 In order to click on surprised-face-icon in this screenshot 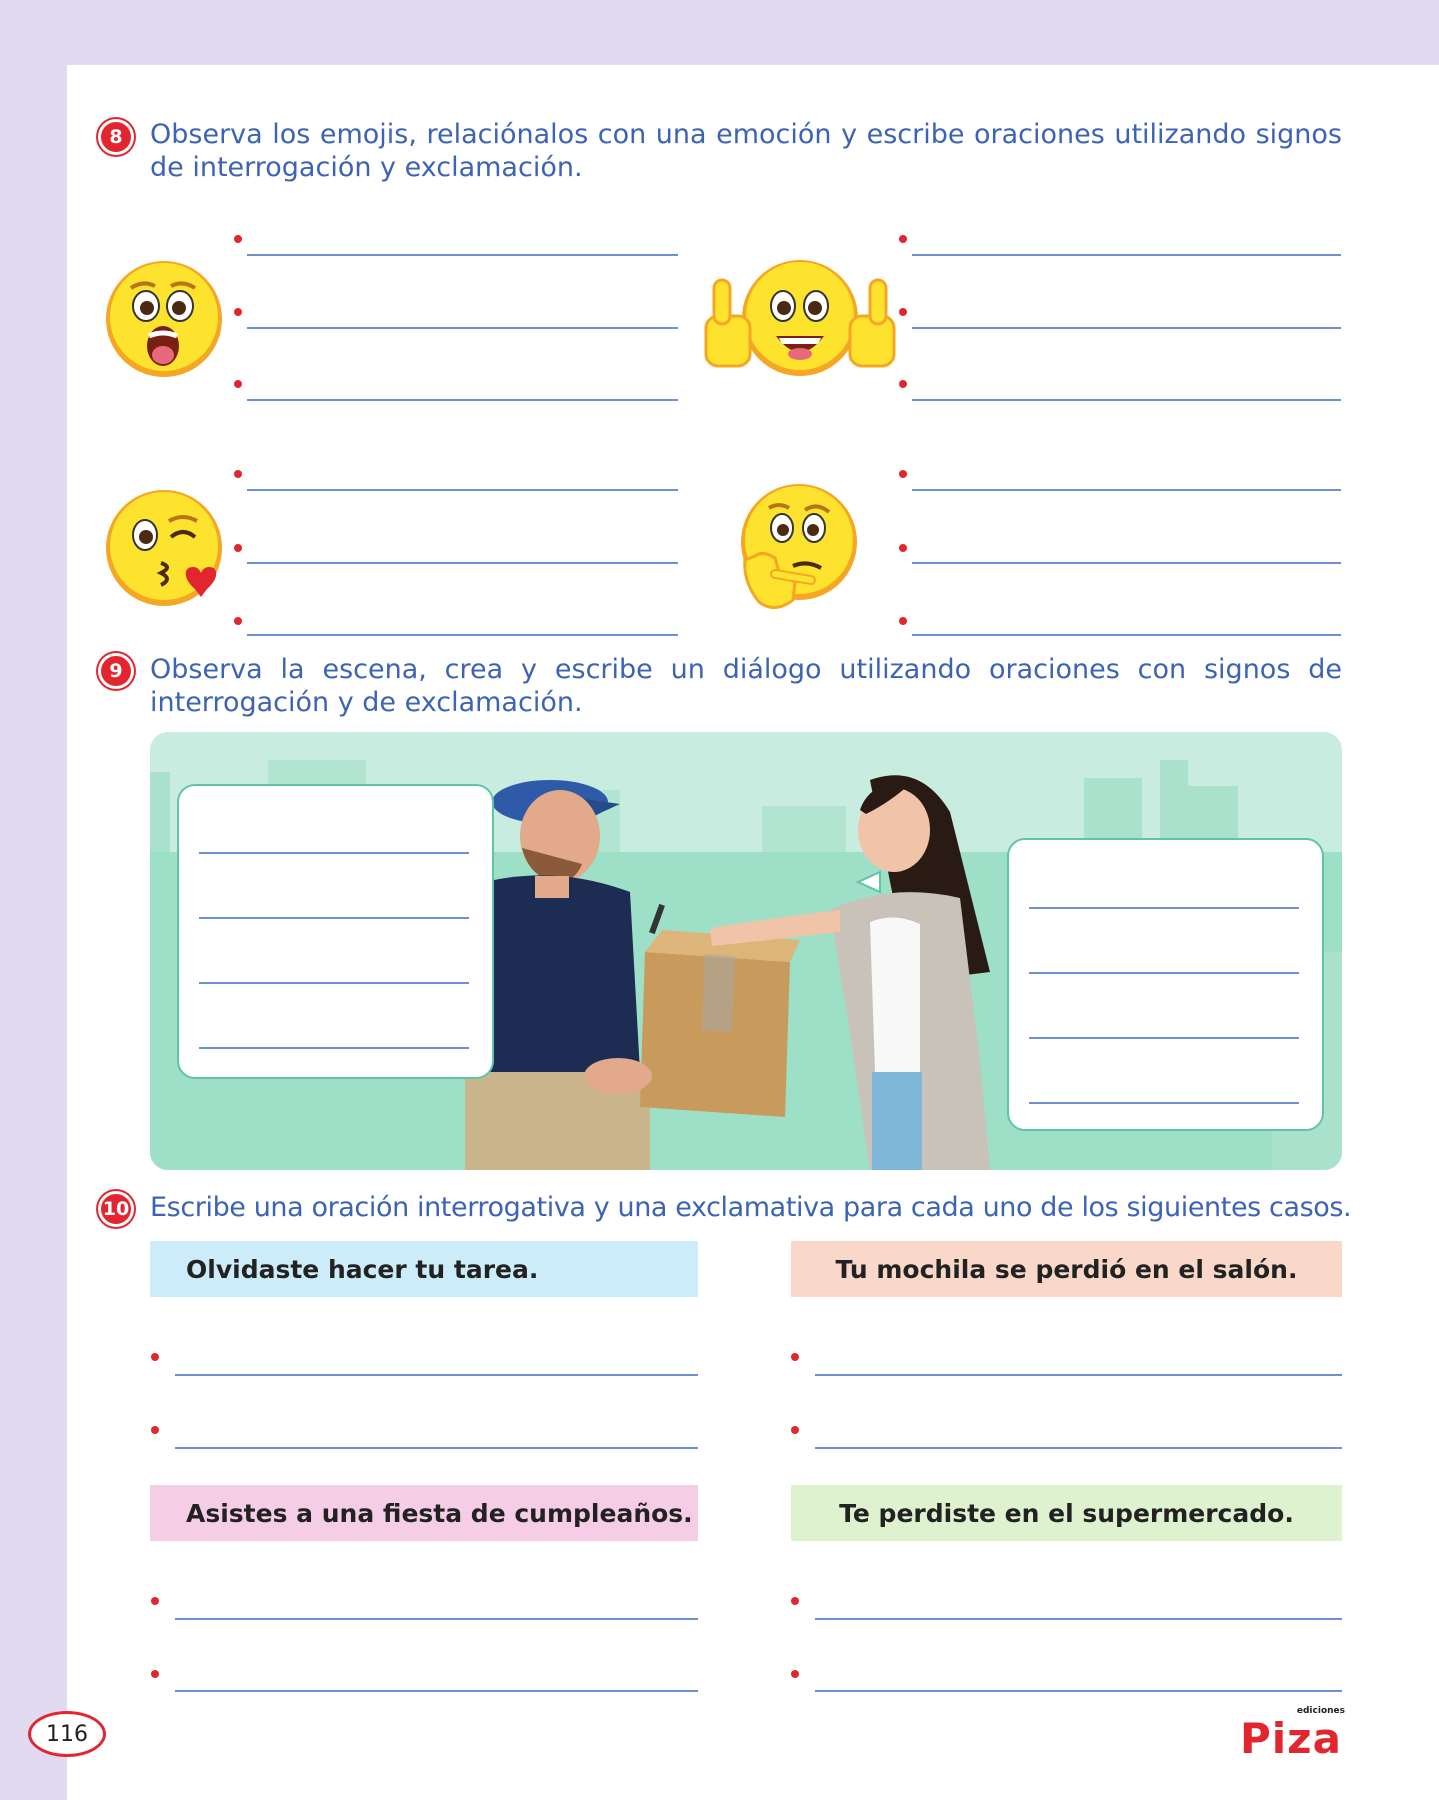, I will do `click(164, 319)`.